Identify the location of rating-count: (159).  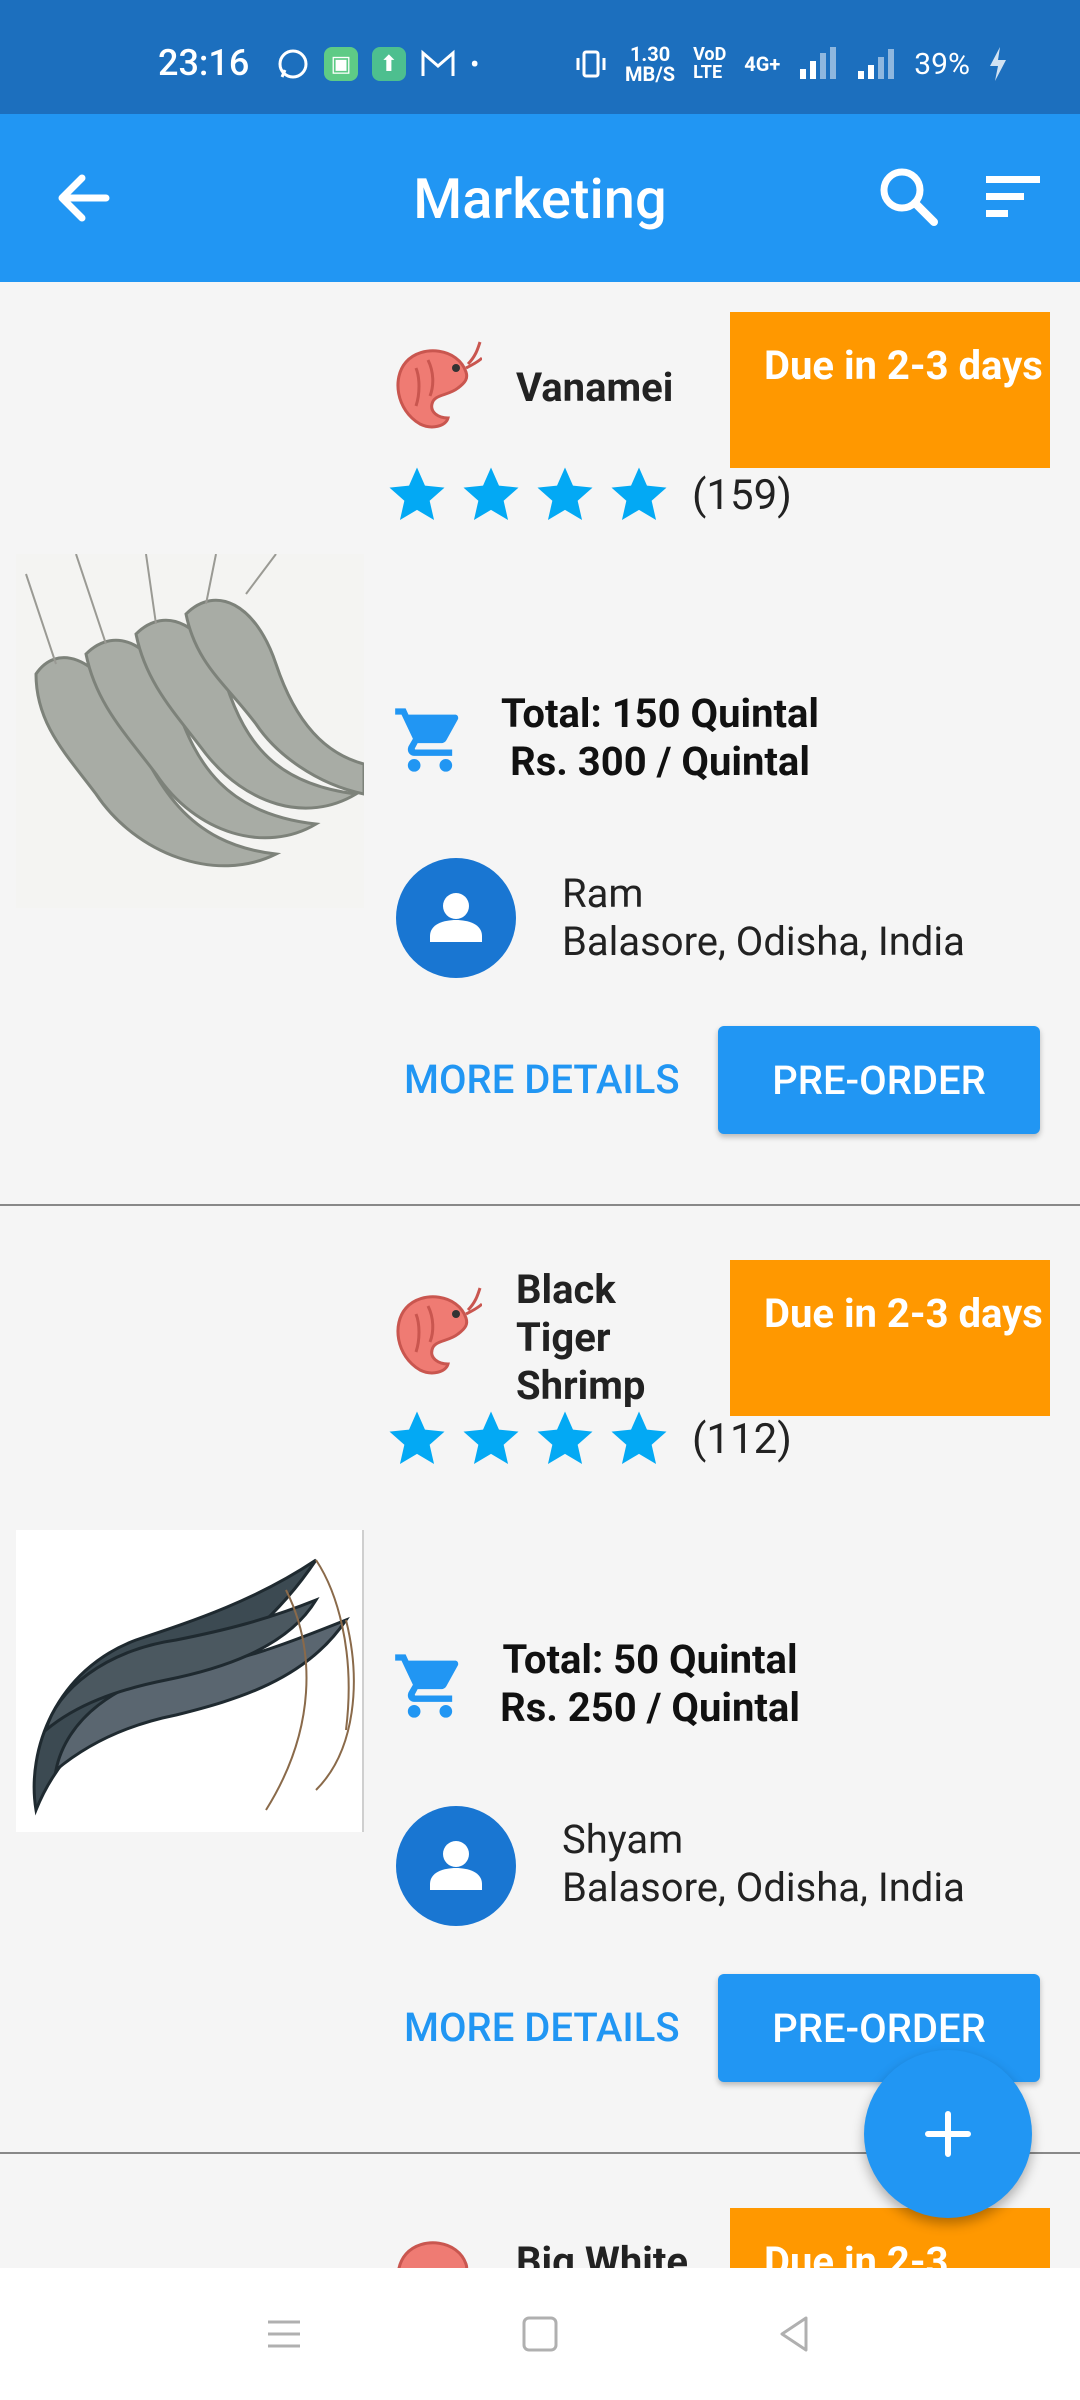
(742, 495).